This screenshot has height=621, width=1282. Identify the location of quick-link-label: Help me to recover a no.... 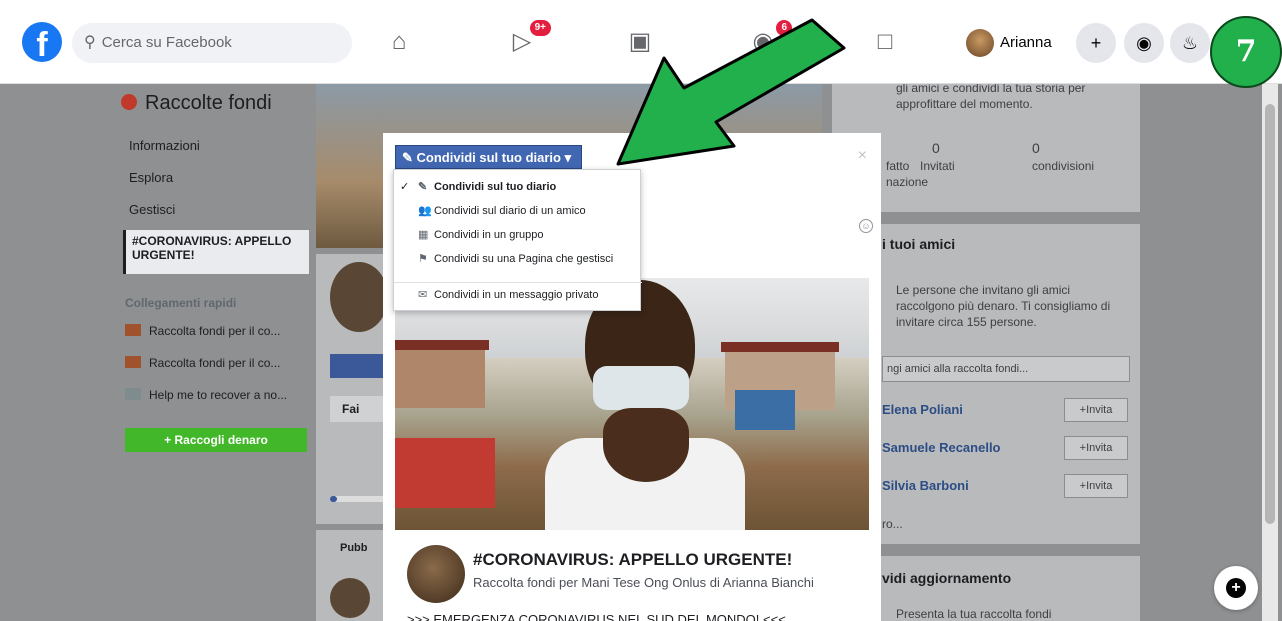
(218, 395).